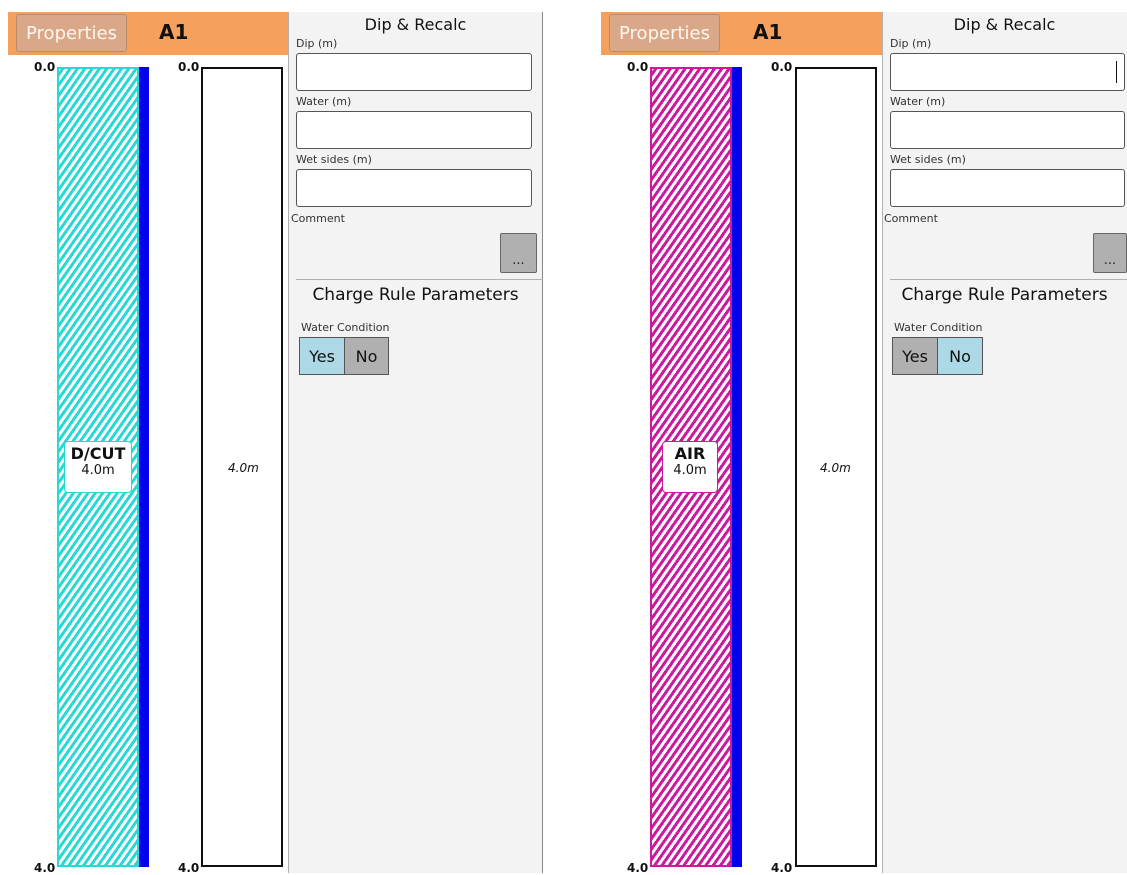 This screenshot has width=1127, height=875. I want to click on material-name: AIR, so click(690, 453).